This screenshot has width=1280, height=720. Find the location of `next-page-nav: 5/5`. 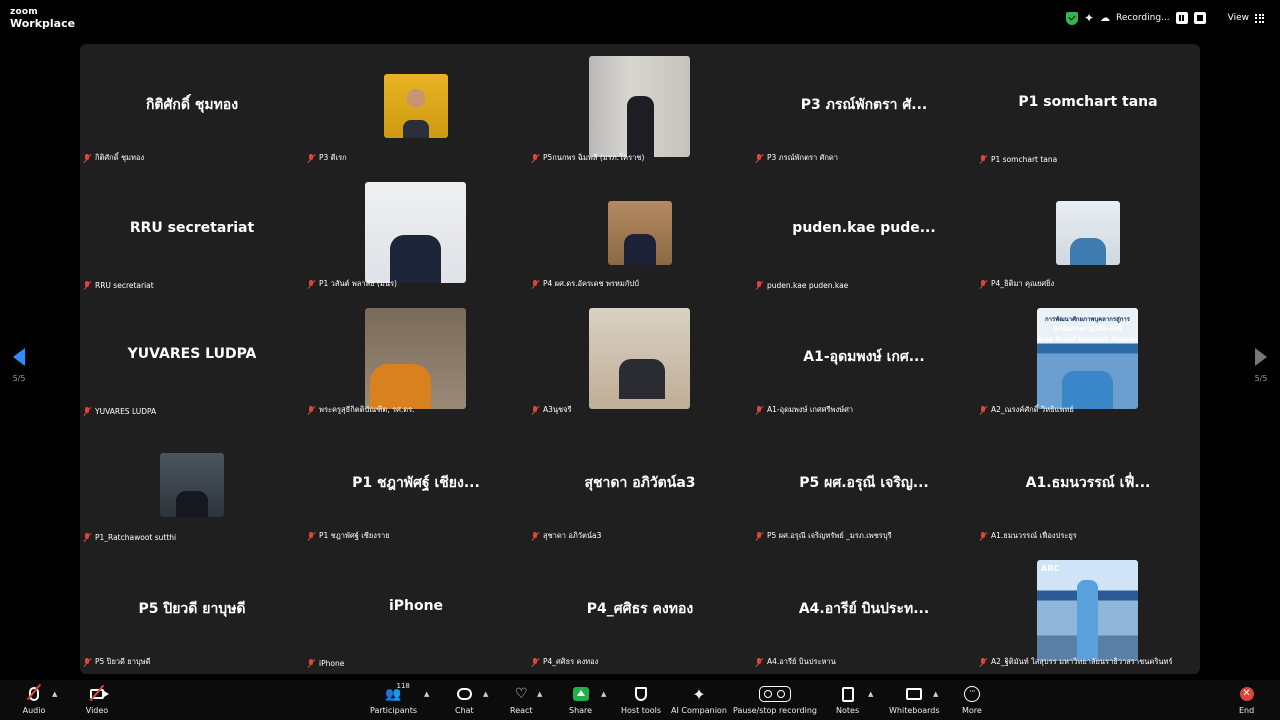

next-page-nav: 5/5 is located at coordinates (1261, 365).